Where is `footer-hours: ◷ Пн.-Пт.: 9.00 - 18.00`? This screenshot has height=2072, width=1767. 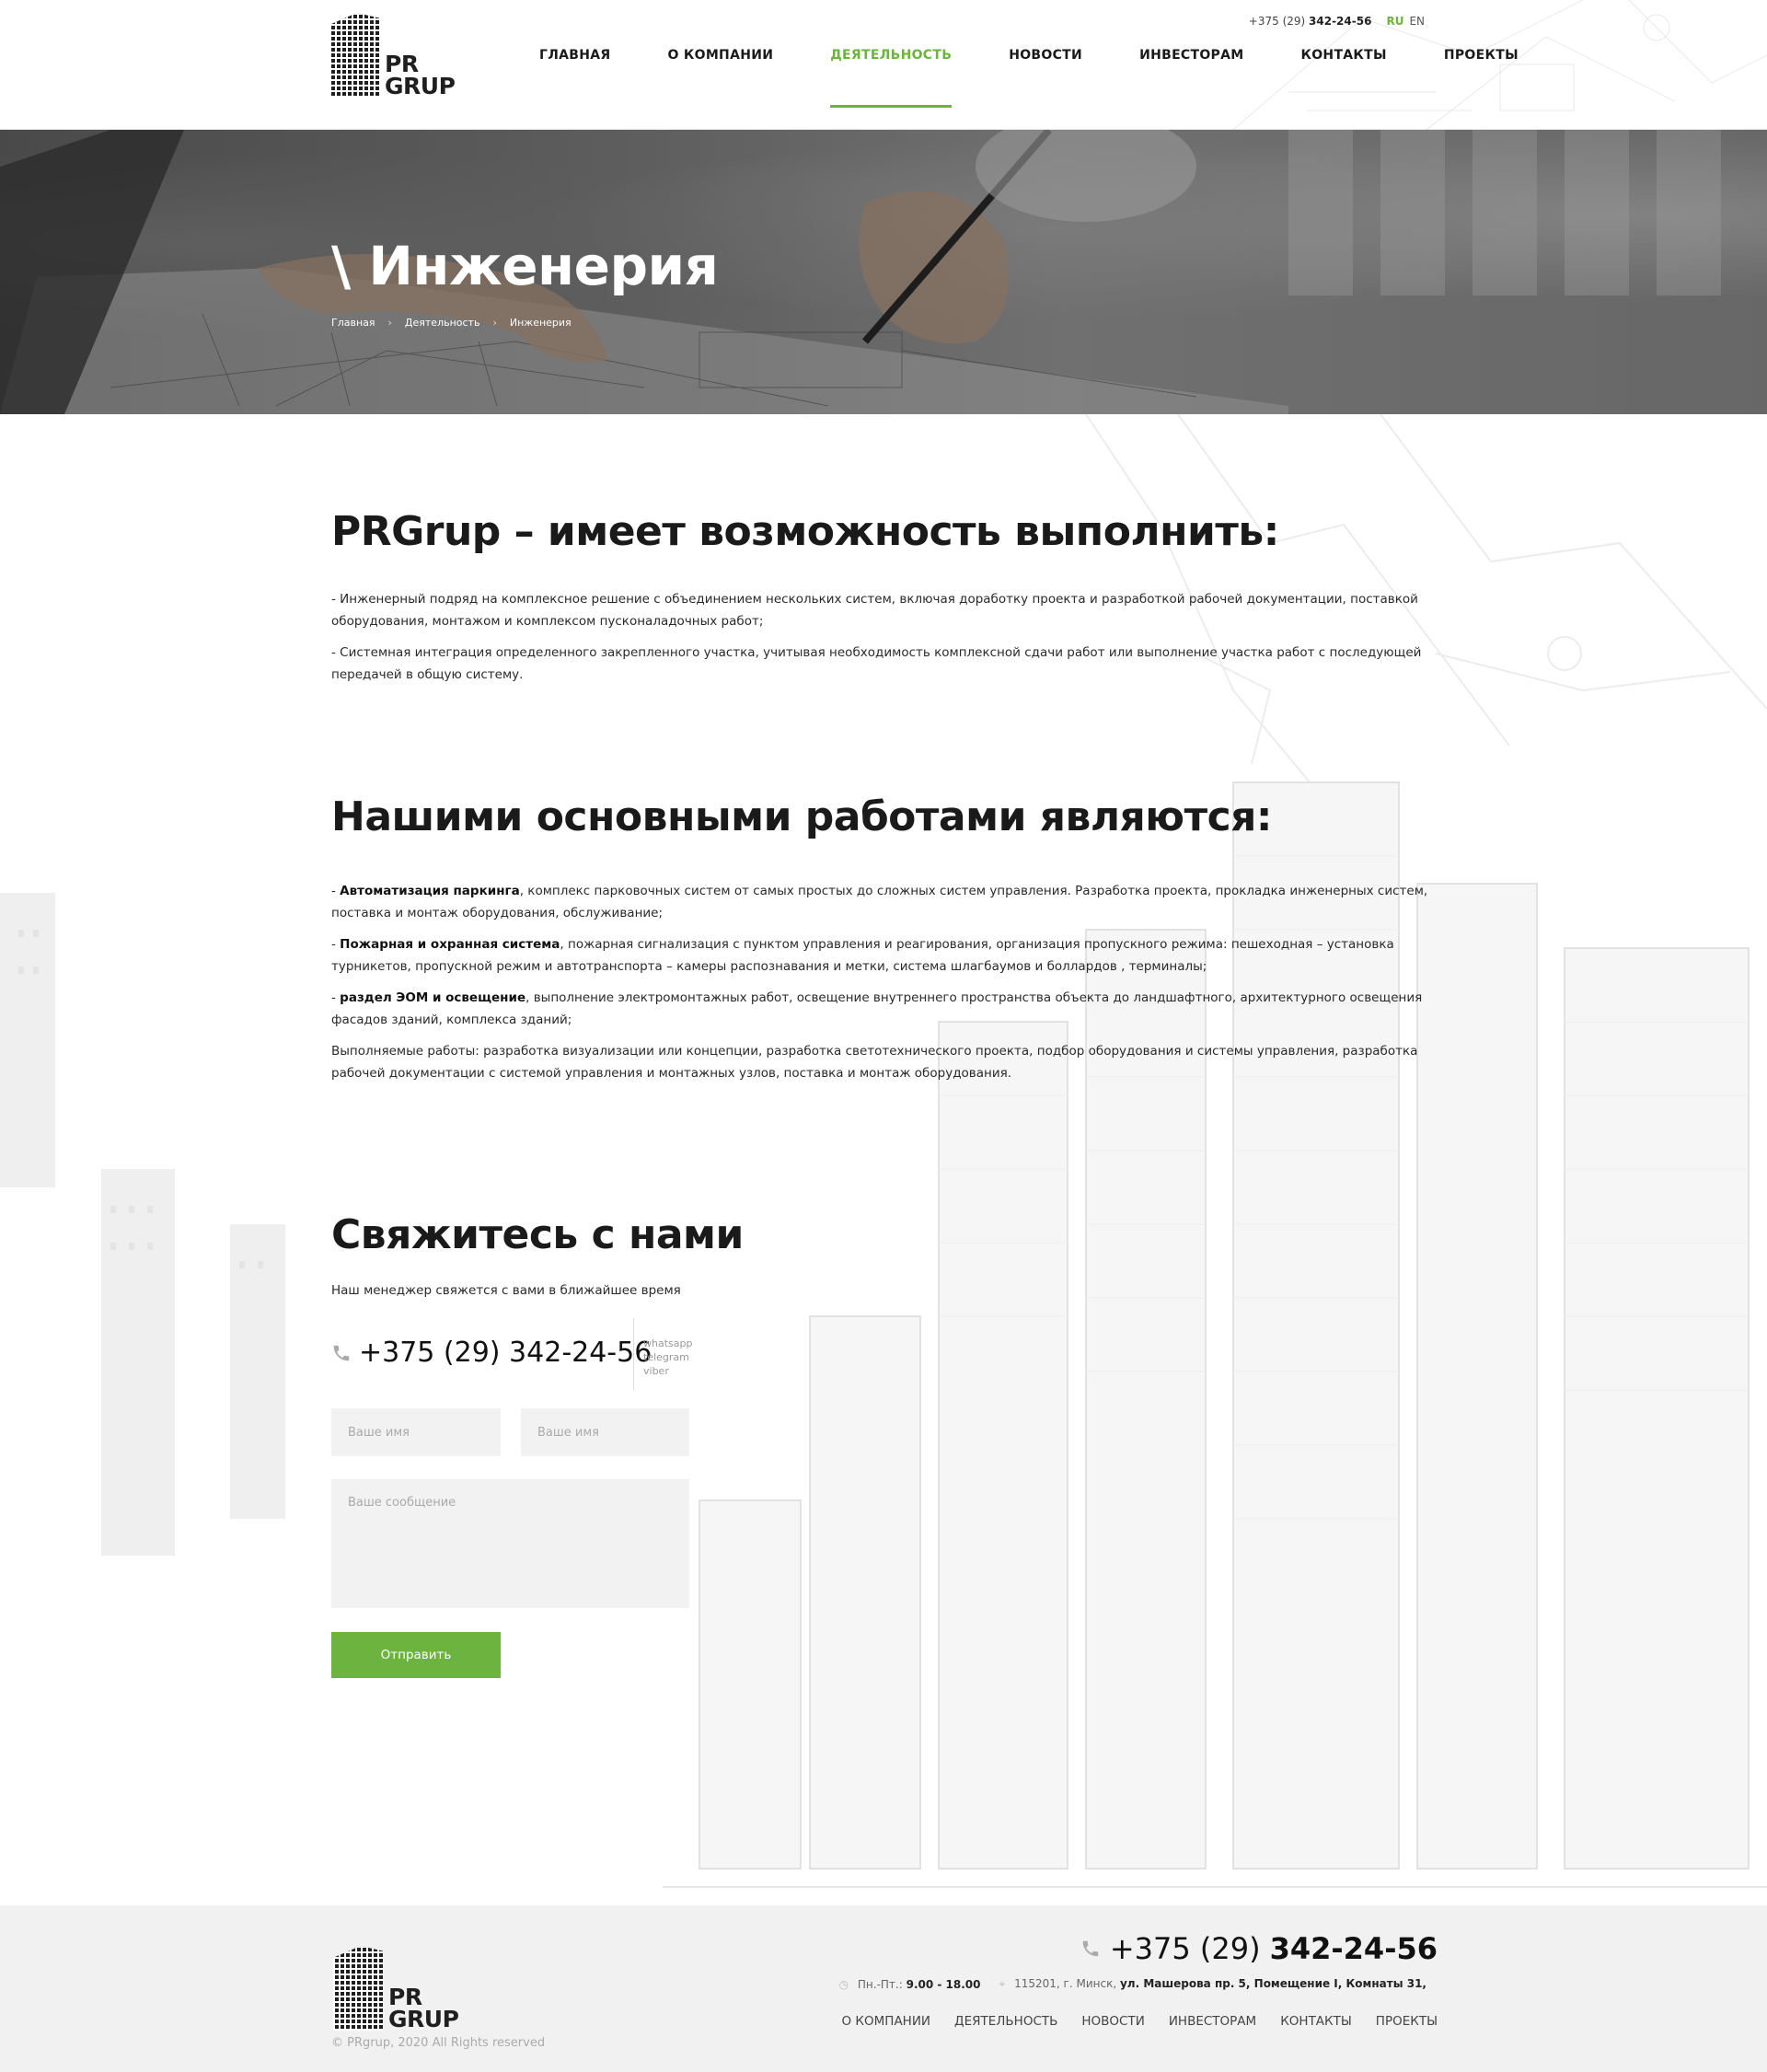
footer-hours: ◷ Пн.-Пт.: 9.00 - 18.00 is located at coordinates (910, 1984).